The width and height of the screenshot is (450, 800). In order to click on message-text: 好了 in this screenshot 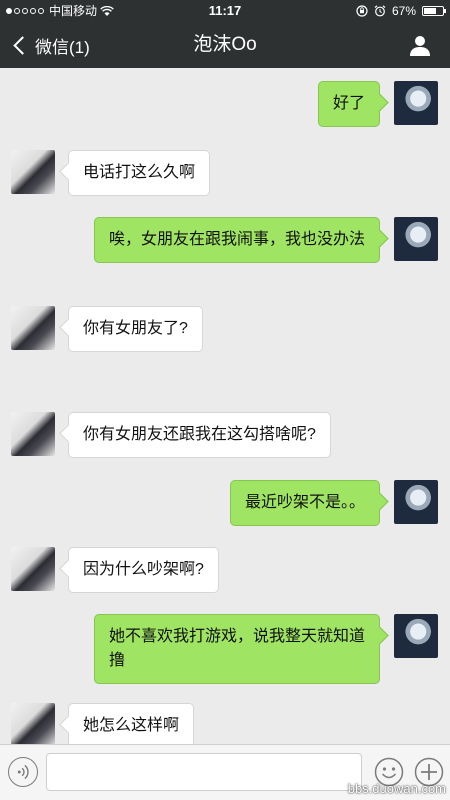, I will do `click(348, 103)`.